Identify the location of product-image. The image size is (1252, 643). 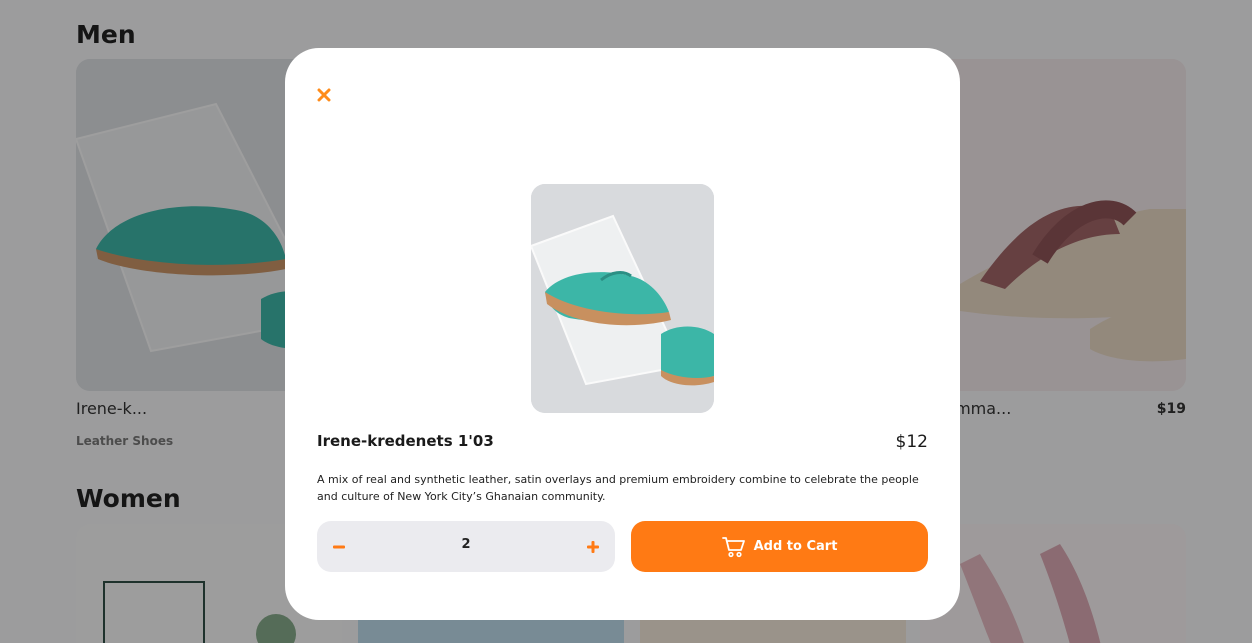
(622, 298).